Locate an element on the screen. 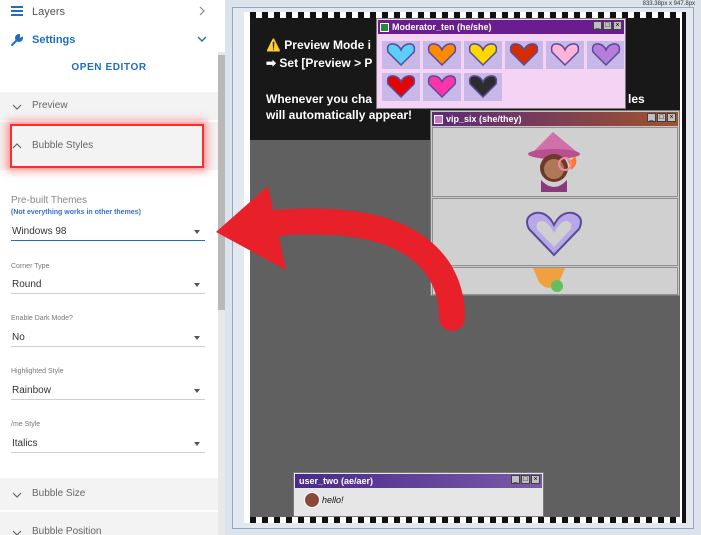 The width and height of the screenshot is (701, 535). user-username: user_two (ae/aer) is located at coordinates (336, 481).